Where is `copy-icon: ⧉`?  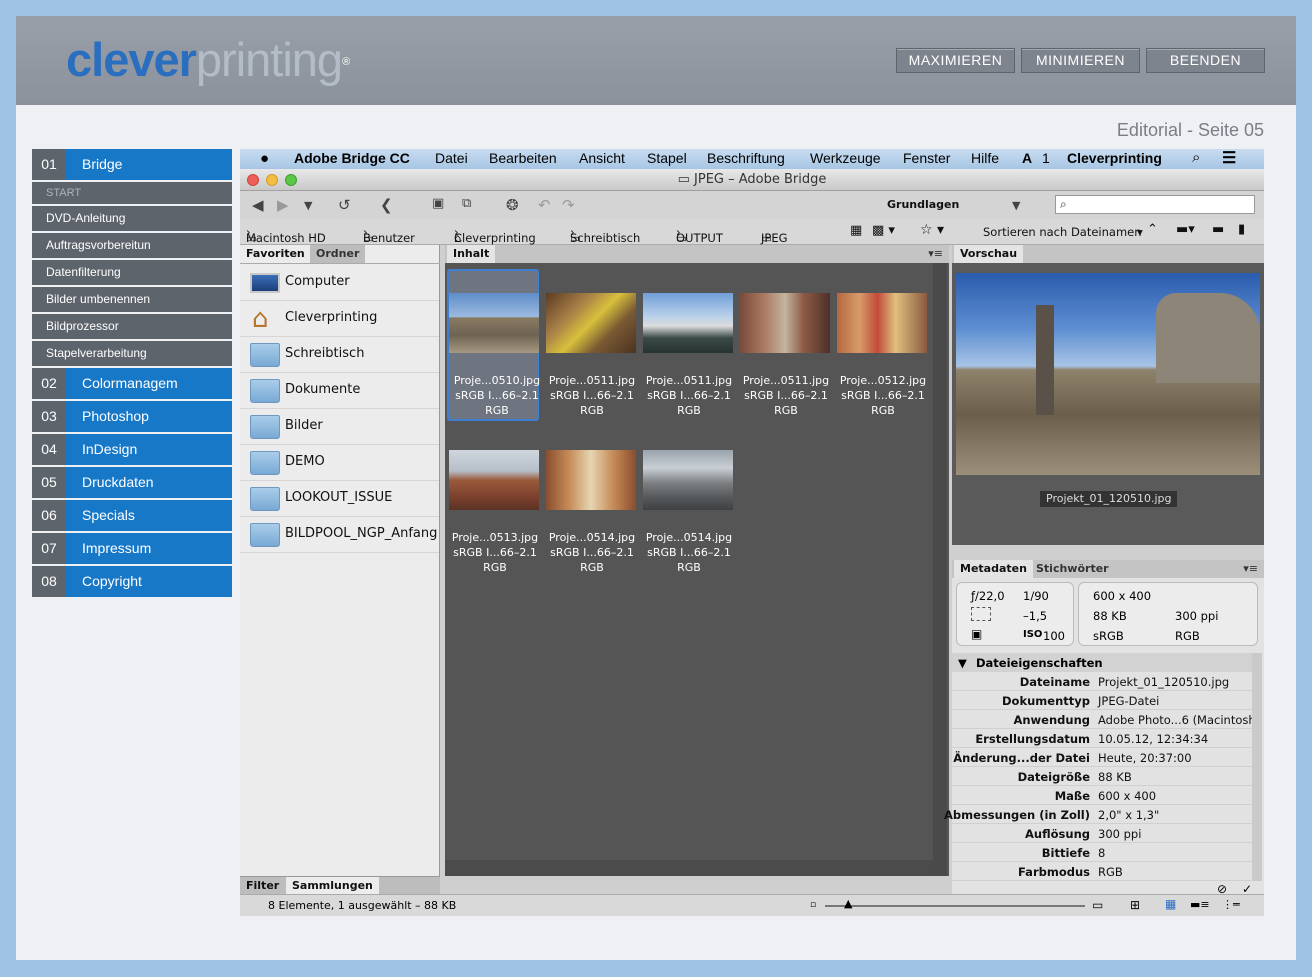 copy-icon: ⧉ is located at coordinates (466, 203).